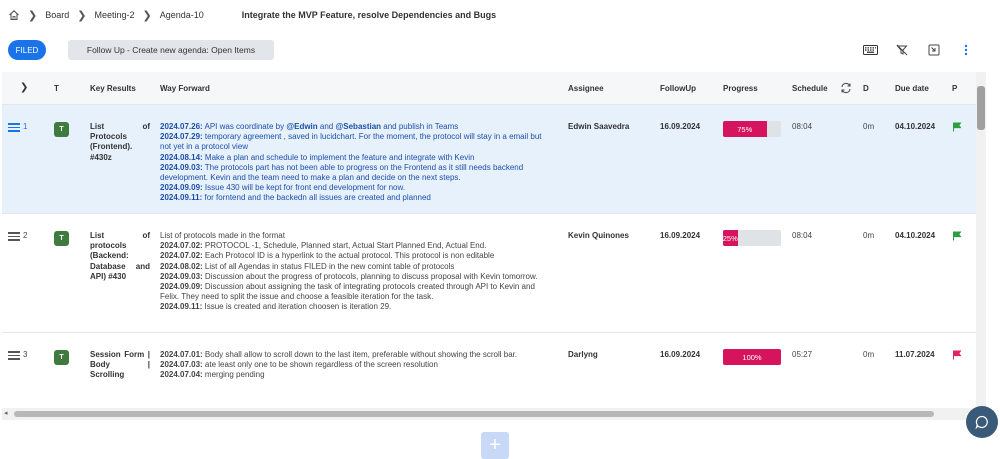 The image size is (1000, 459). I want to click on chat-icon, so click(981, 422).